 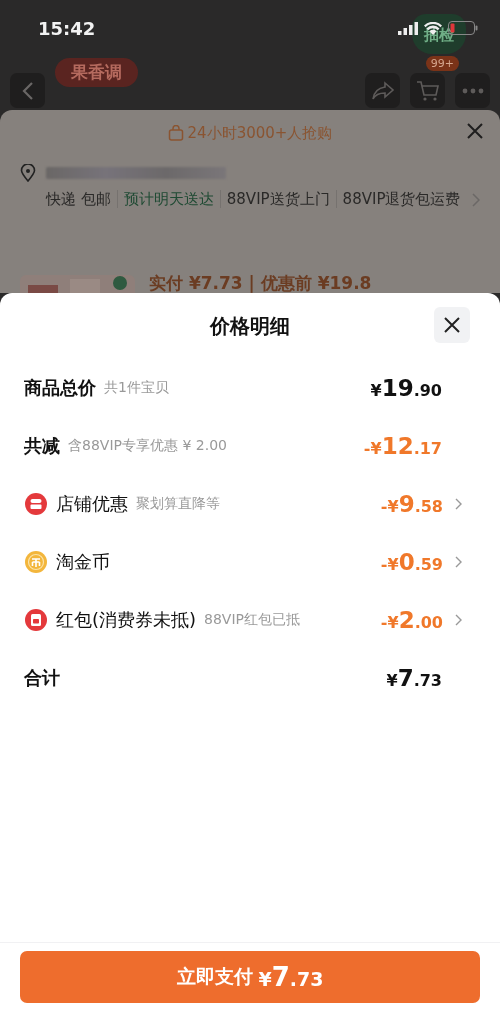 I want to click on row-note: 共1件宝贝, so click(x=136, y=388).